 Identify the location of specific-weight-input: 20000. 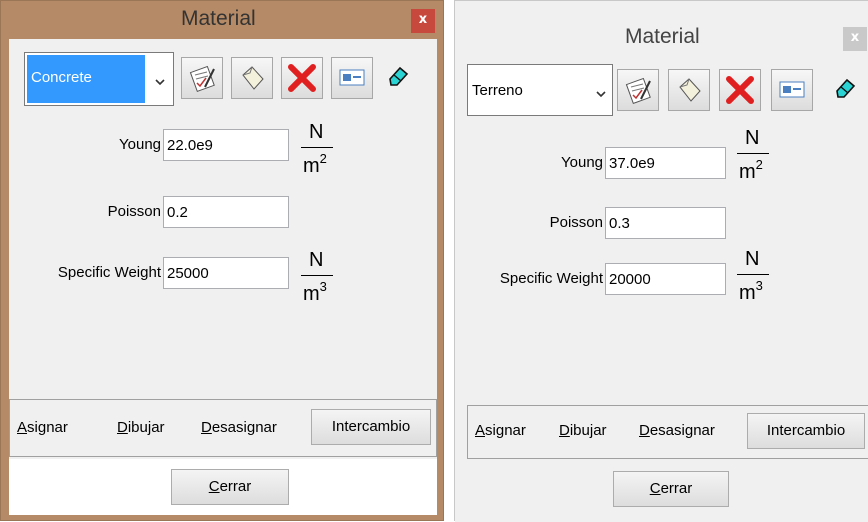
(665, 279).